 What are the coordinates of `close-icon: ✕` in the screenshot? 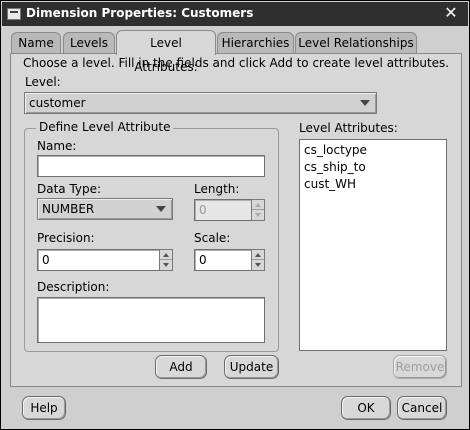 It's located at (451, 13).